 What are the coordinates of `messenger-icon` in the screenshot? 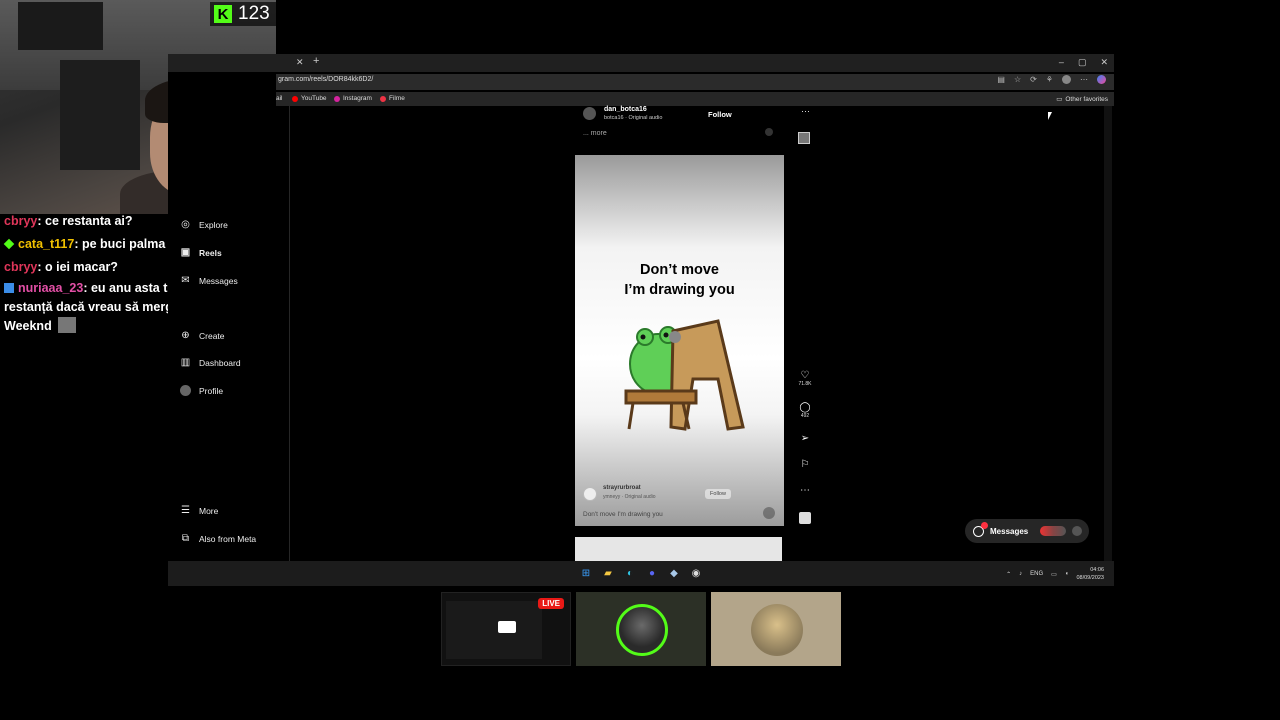 It's located at (980, 529).